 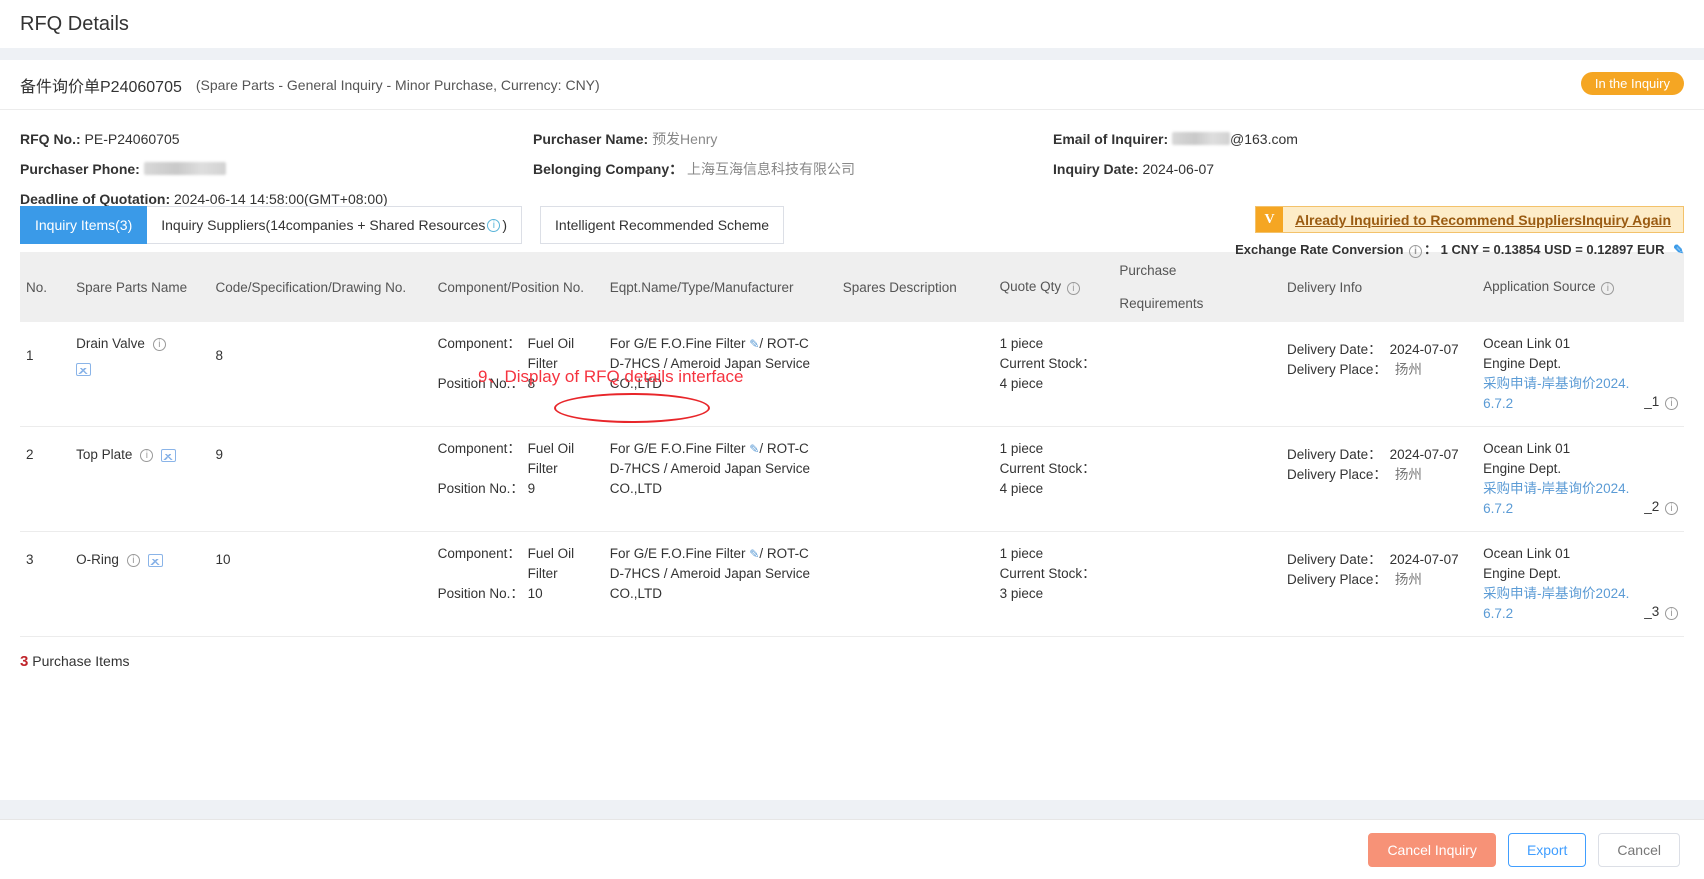 What do you see at coordinates (1678, 249) in the screenshot?
I see `edit-icon: ✎` at bounding box center [1678, 249].